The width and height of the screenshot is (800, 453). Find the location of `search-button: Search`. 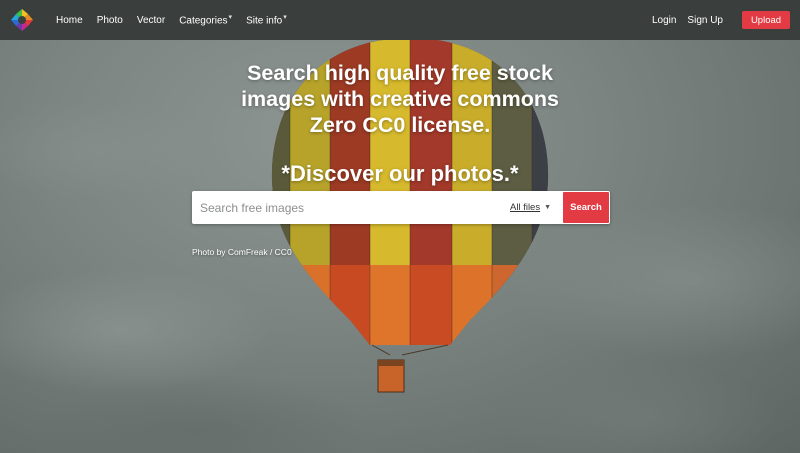

search-button: Search is located at coordinates (586, 207).